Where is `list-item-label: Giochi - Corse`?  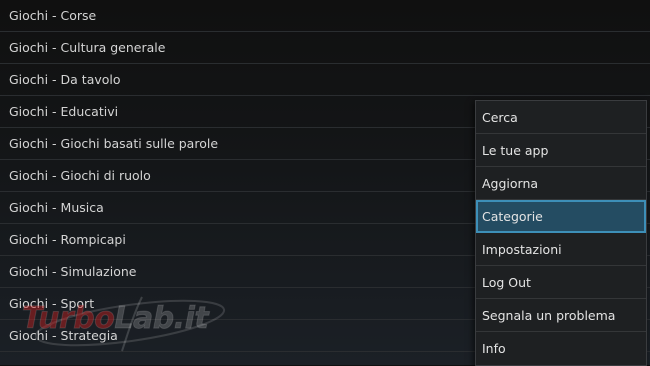 list-item-label: Giochi - Corse is located at coordinates (53, 15).